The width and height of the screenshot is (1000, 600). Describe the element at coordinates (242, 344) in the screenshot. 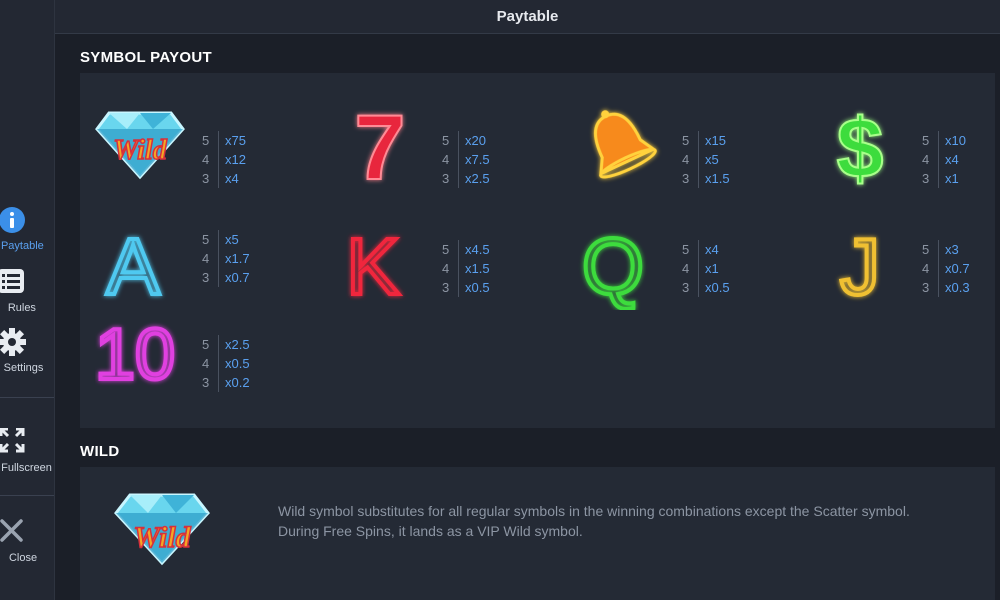

I see `payout-row: 5 x2.5` at that location.